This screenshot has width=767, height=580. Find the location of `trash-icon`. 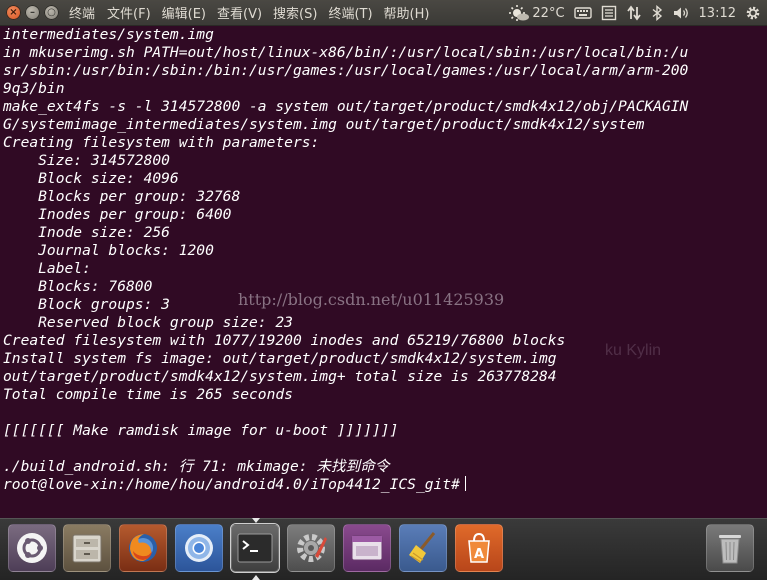

trash-icon is located at coordinates (730, 549).